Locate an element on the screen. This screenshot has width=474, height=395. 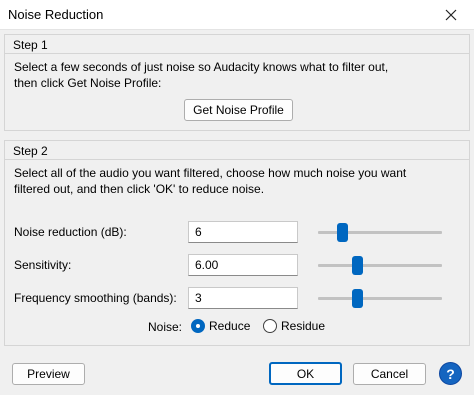
frequency-smoothing-label: Frequency smoothing (bands): is located at coordinates (95, 298).